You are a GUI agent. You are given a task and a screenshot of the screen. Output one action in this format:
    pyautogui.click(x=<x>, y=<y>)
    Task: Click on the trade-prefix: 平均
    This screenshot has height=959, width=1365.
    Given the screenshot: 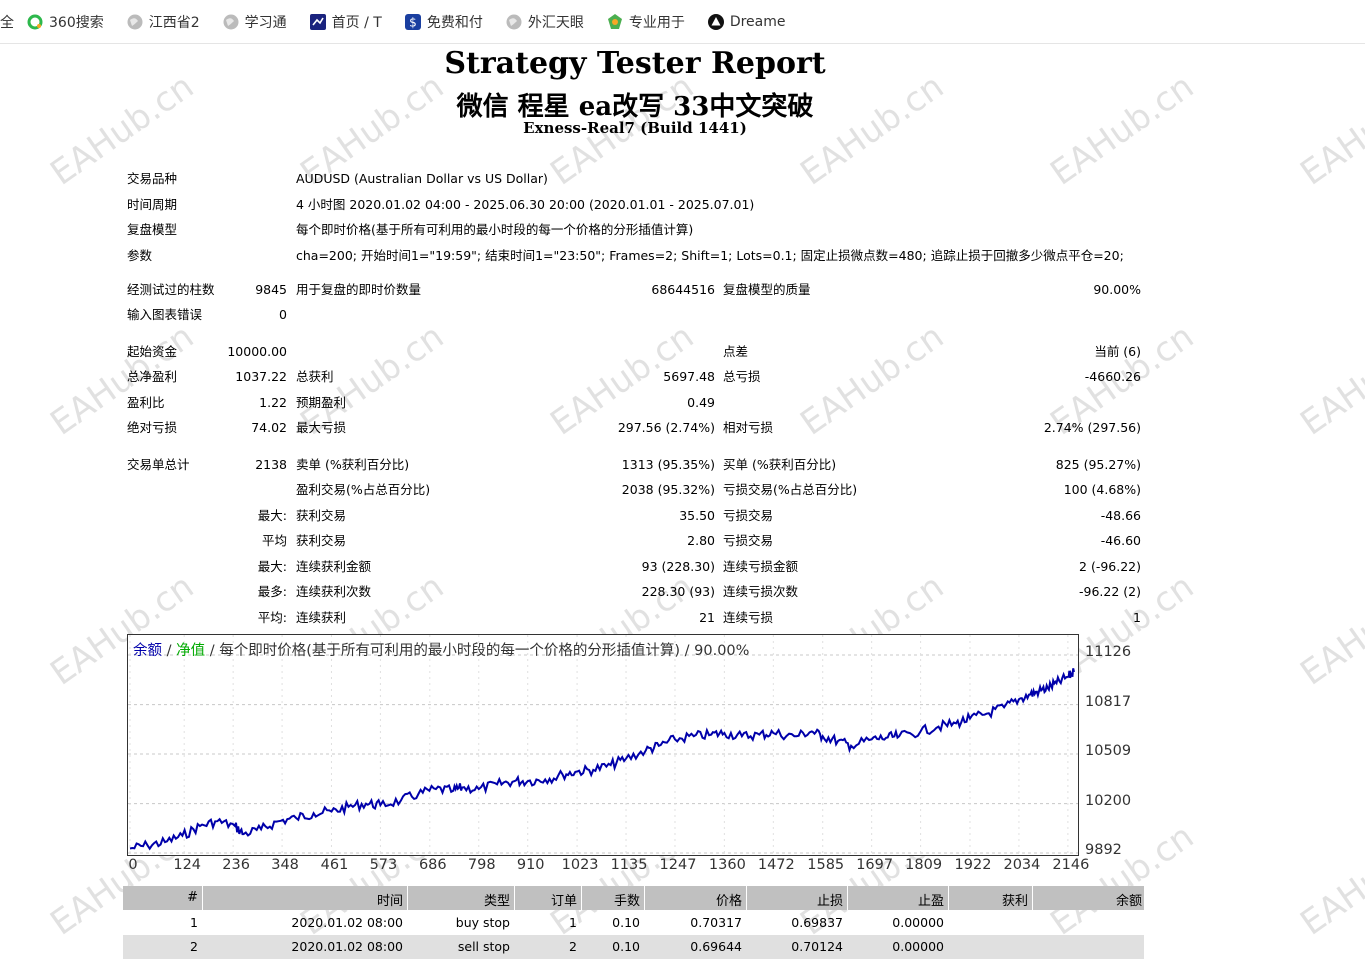 What is the action you would take?
    pyautogui.click(x=274, y=540)
    